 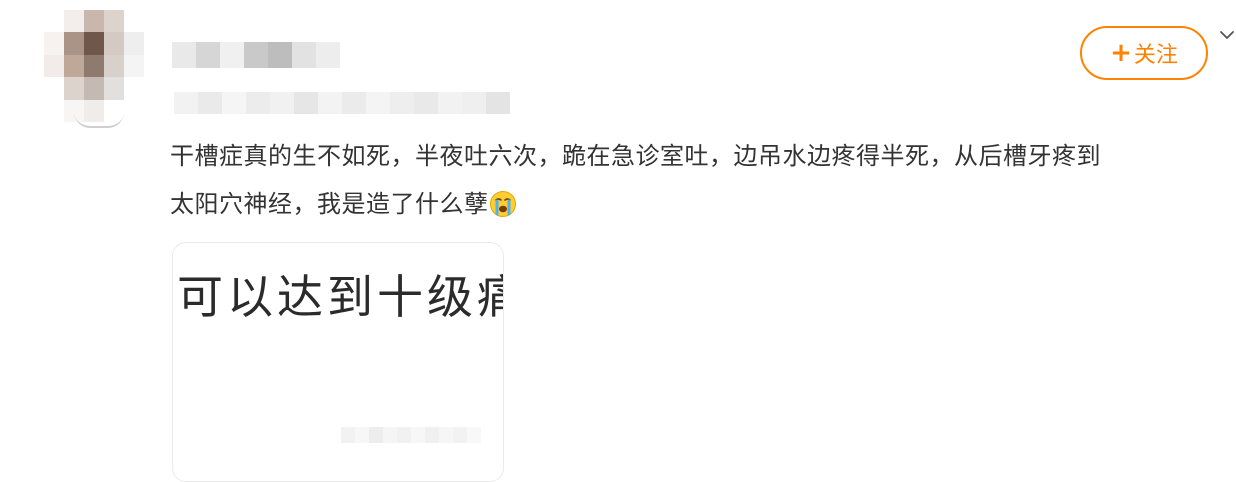 What do you see at coordinates (94, 66) in the screenshot?
I see `avatar` at bounding box center [94, 66].